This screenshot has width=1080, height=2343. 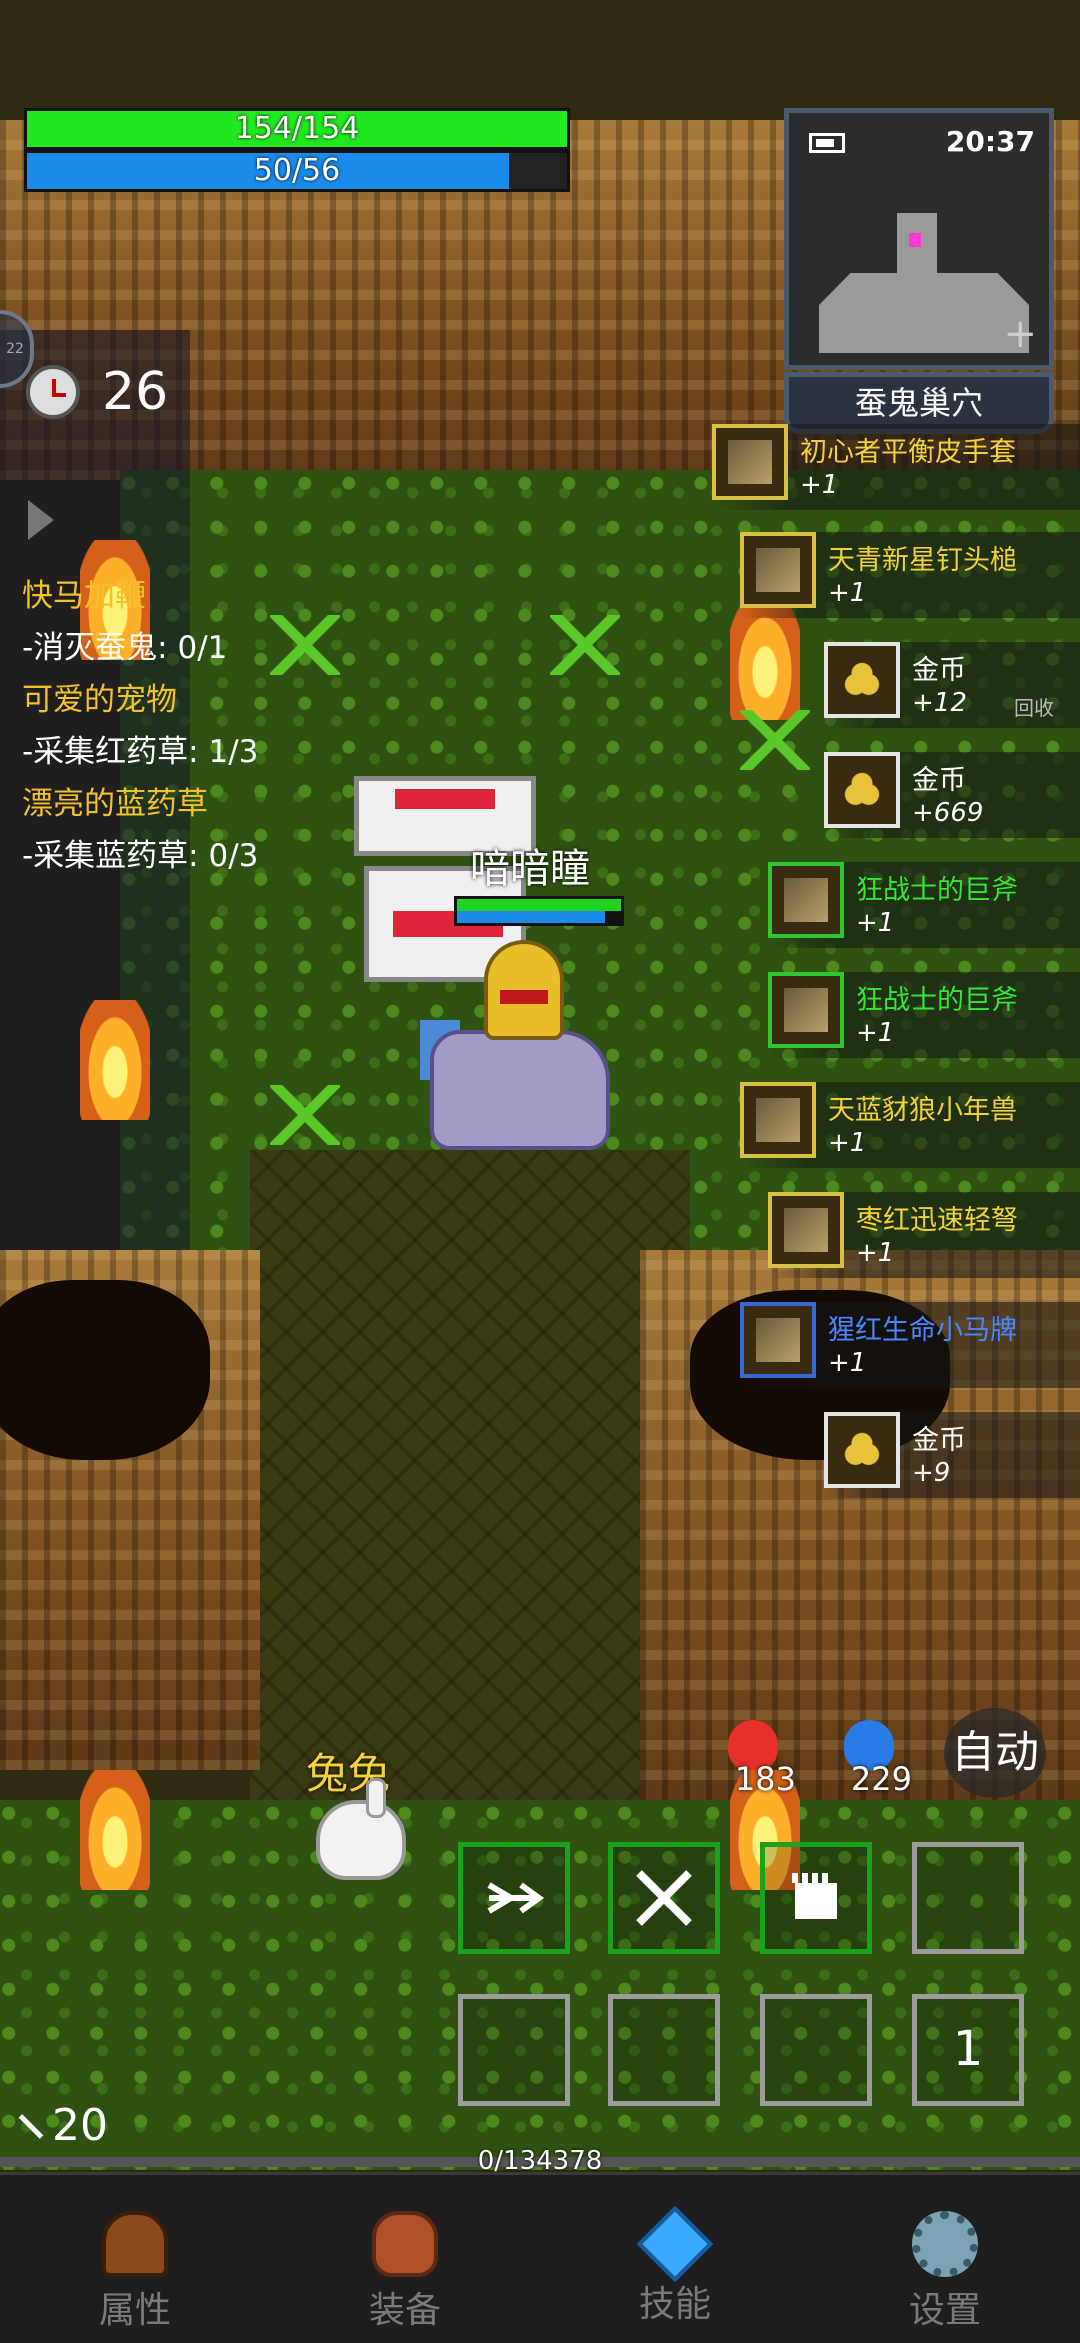 I want to click on mp-bar: 50/56, so click(x=297, y=171).